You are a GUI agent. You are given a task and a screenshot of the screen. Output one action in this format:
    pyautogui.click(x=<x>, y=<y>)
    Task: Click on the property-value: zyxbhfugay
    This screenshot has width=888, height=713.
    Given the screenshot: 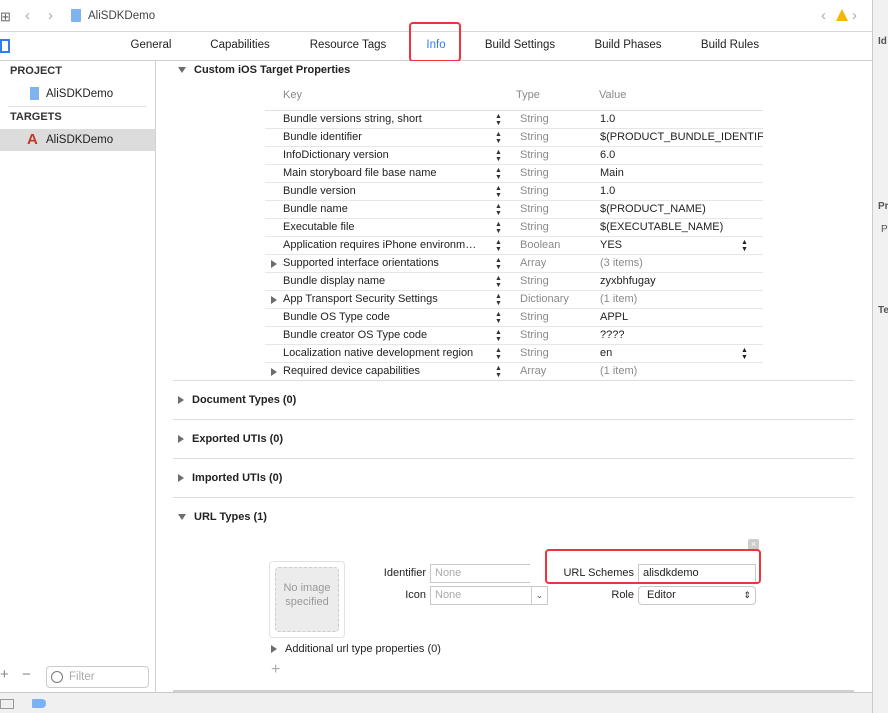 What is the action you would take?
    pyautogui.click(x=681, y=281)
    